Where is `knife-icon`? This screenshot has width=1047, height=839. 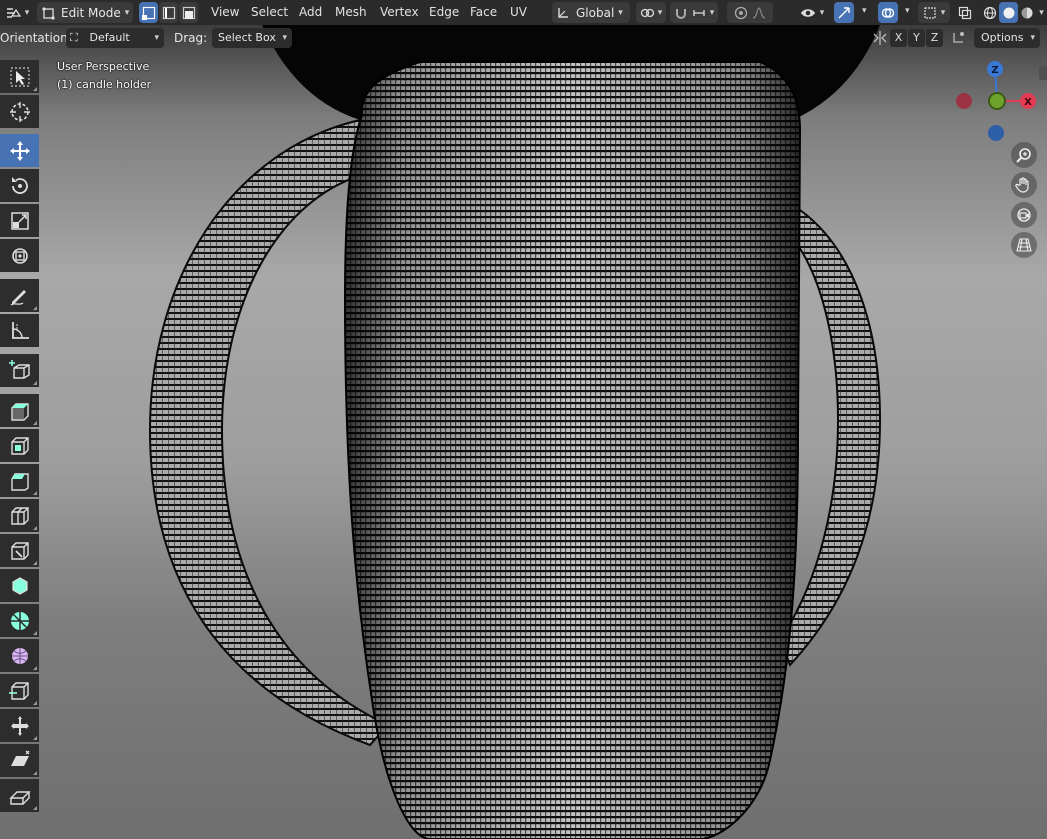 knife-icon is located at coordinates (19, 550).